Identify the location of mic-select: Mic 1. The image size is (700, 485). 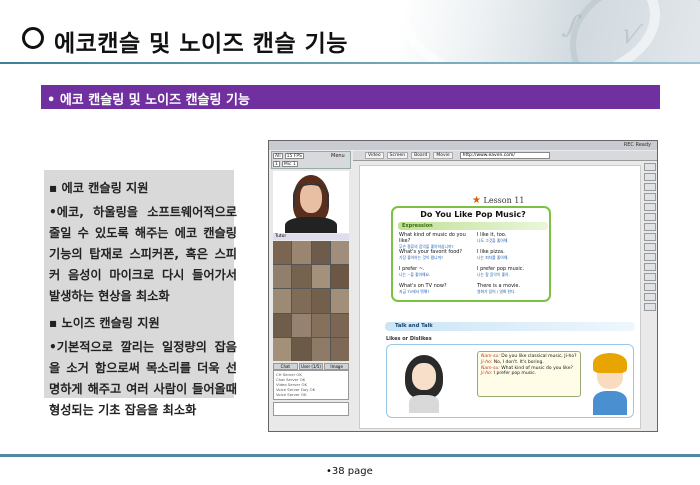
(289, 164).